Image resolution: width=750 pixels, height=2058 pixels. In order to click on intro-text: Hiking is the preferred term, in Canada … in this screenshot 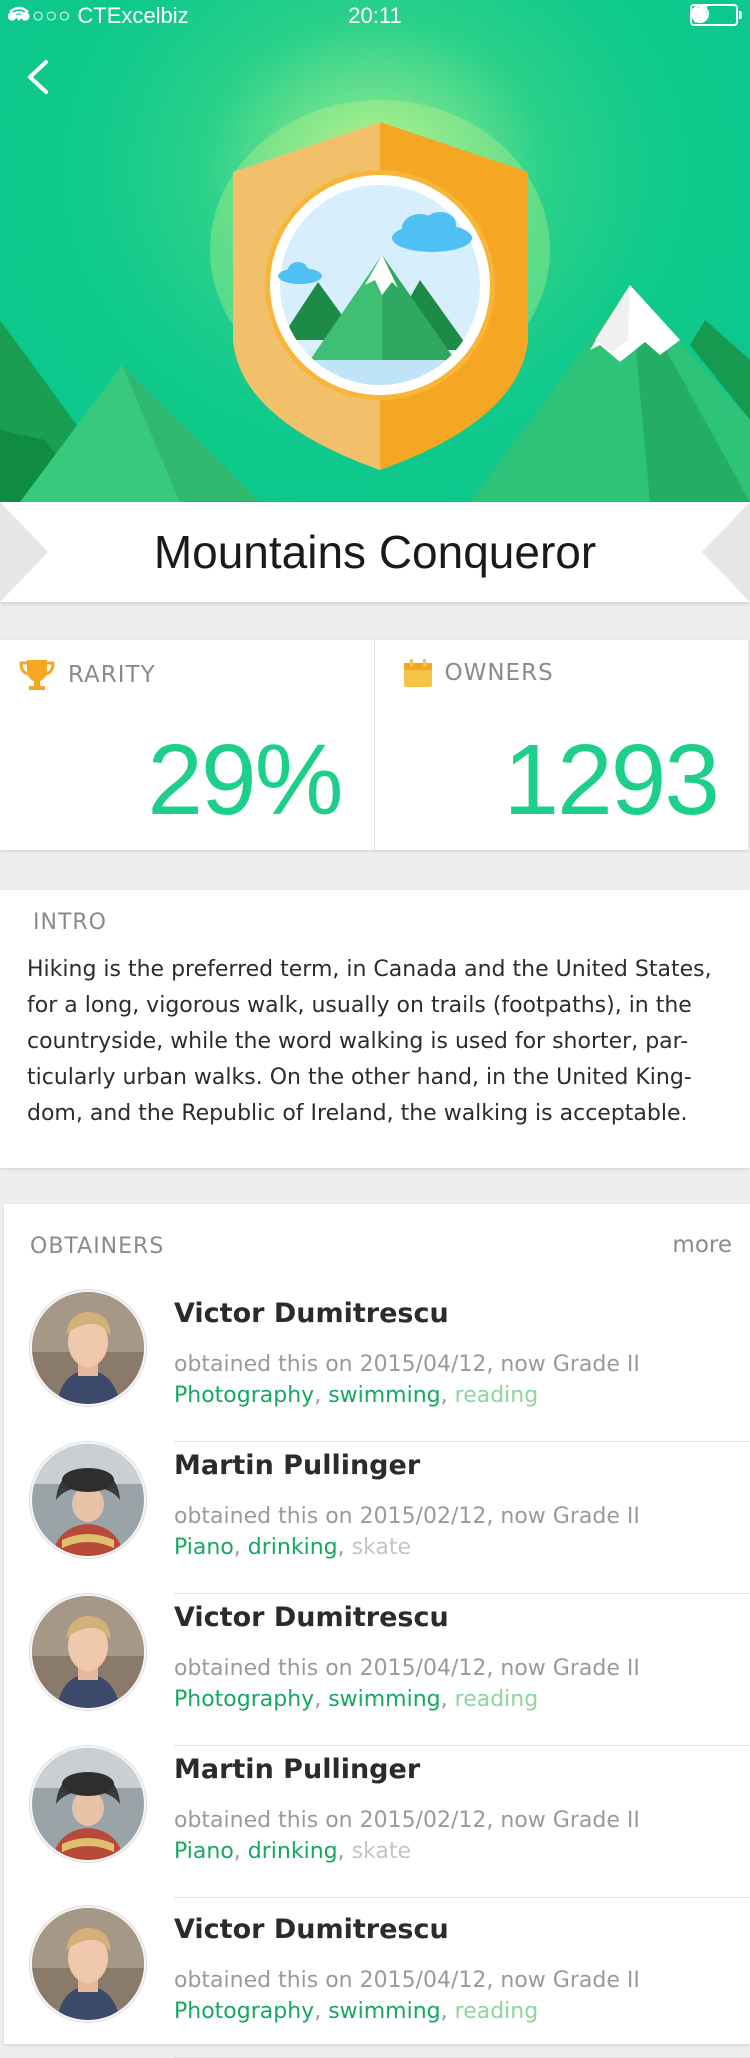, I will do `click(369, 1041)`.